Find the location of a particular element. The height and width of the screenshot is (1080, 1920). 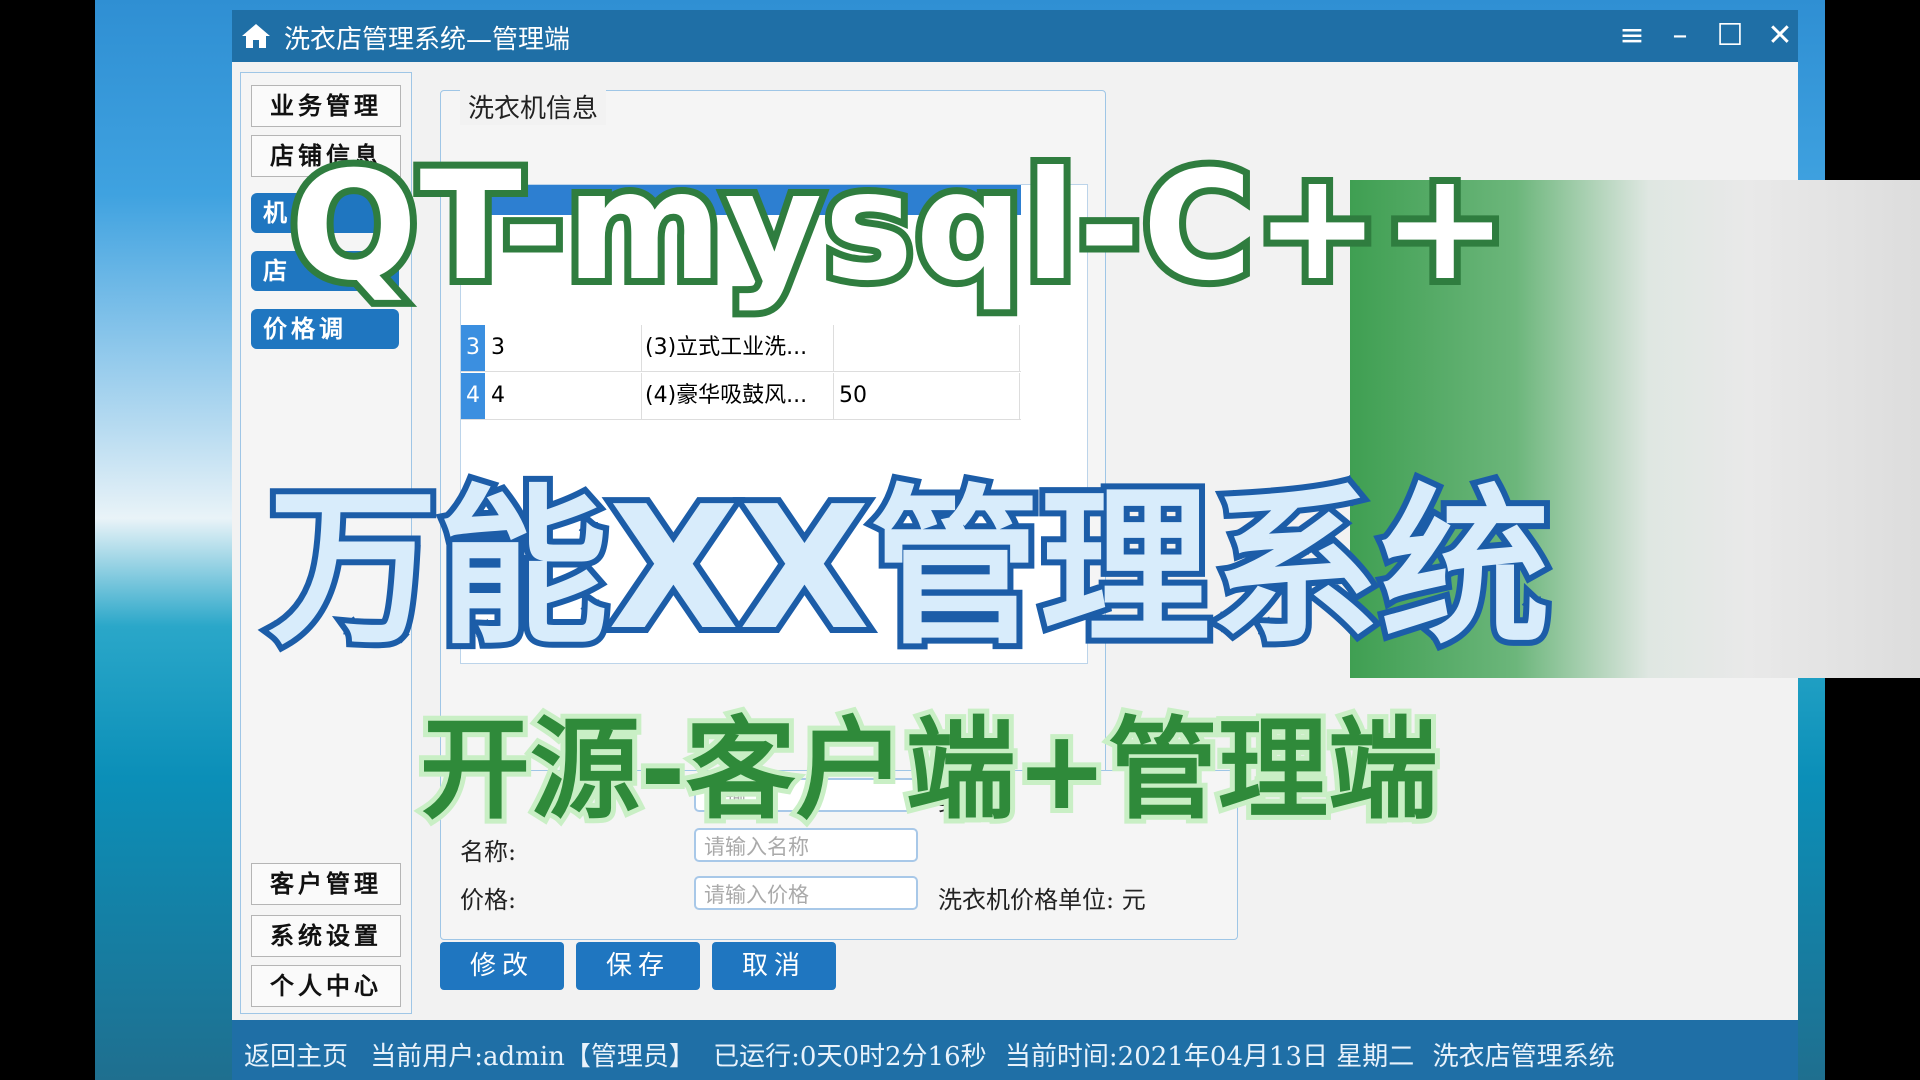

cancel-button: 取消 is located at coordinates (774, 966).